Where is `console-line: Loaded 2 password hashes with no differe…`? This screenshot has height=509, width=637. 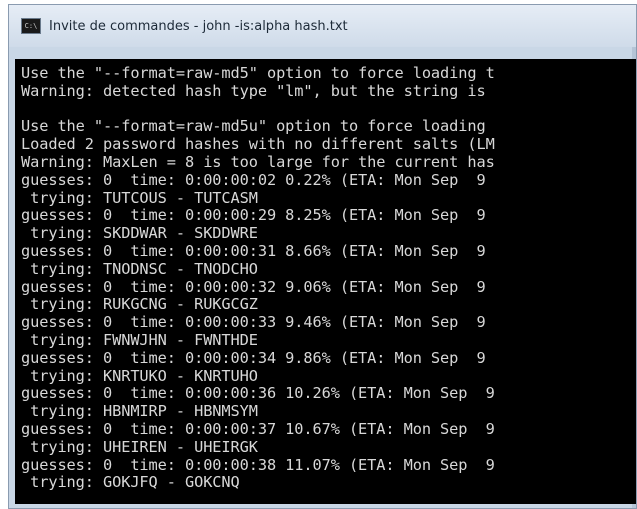
console-line: Loaded 2 password hashes with no differe… is located at coordinates (258, 144).